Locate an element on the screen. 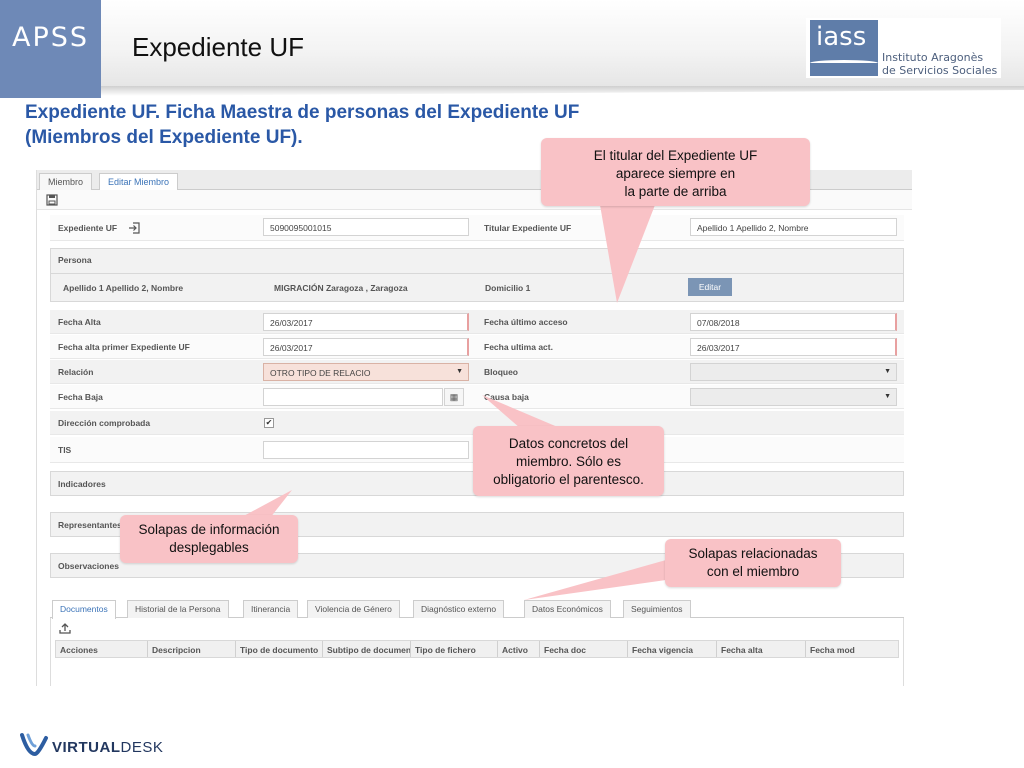 This screenshot has height=768, width=1024. callout-titular-line3: la parte de arriba is located at coordinates (675, 191).